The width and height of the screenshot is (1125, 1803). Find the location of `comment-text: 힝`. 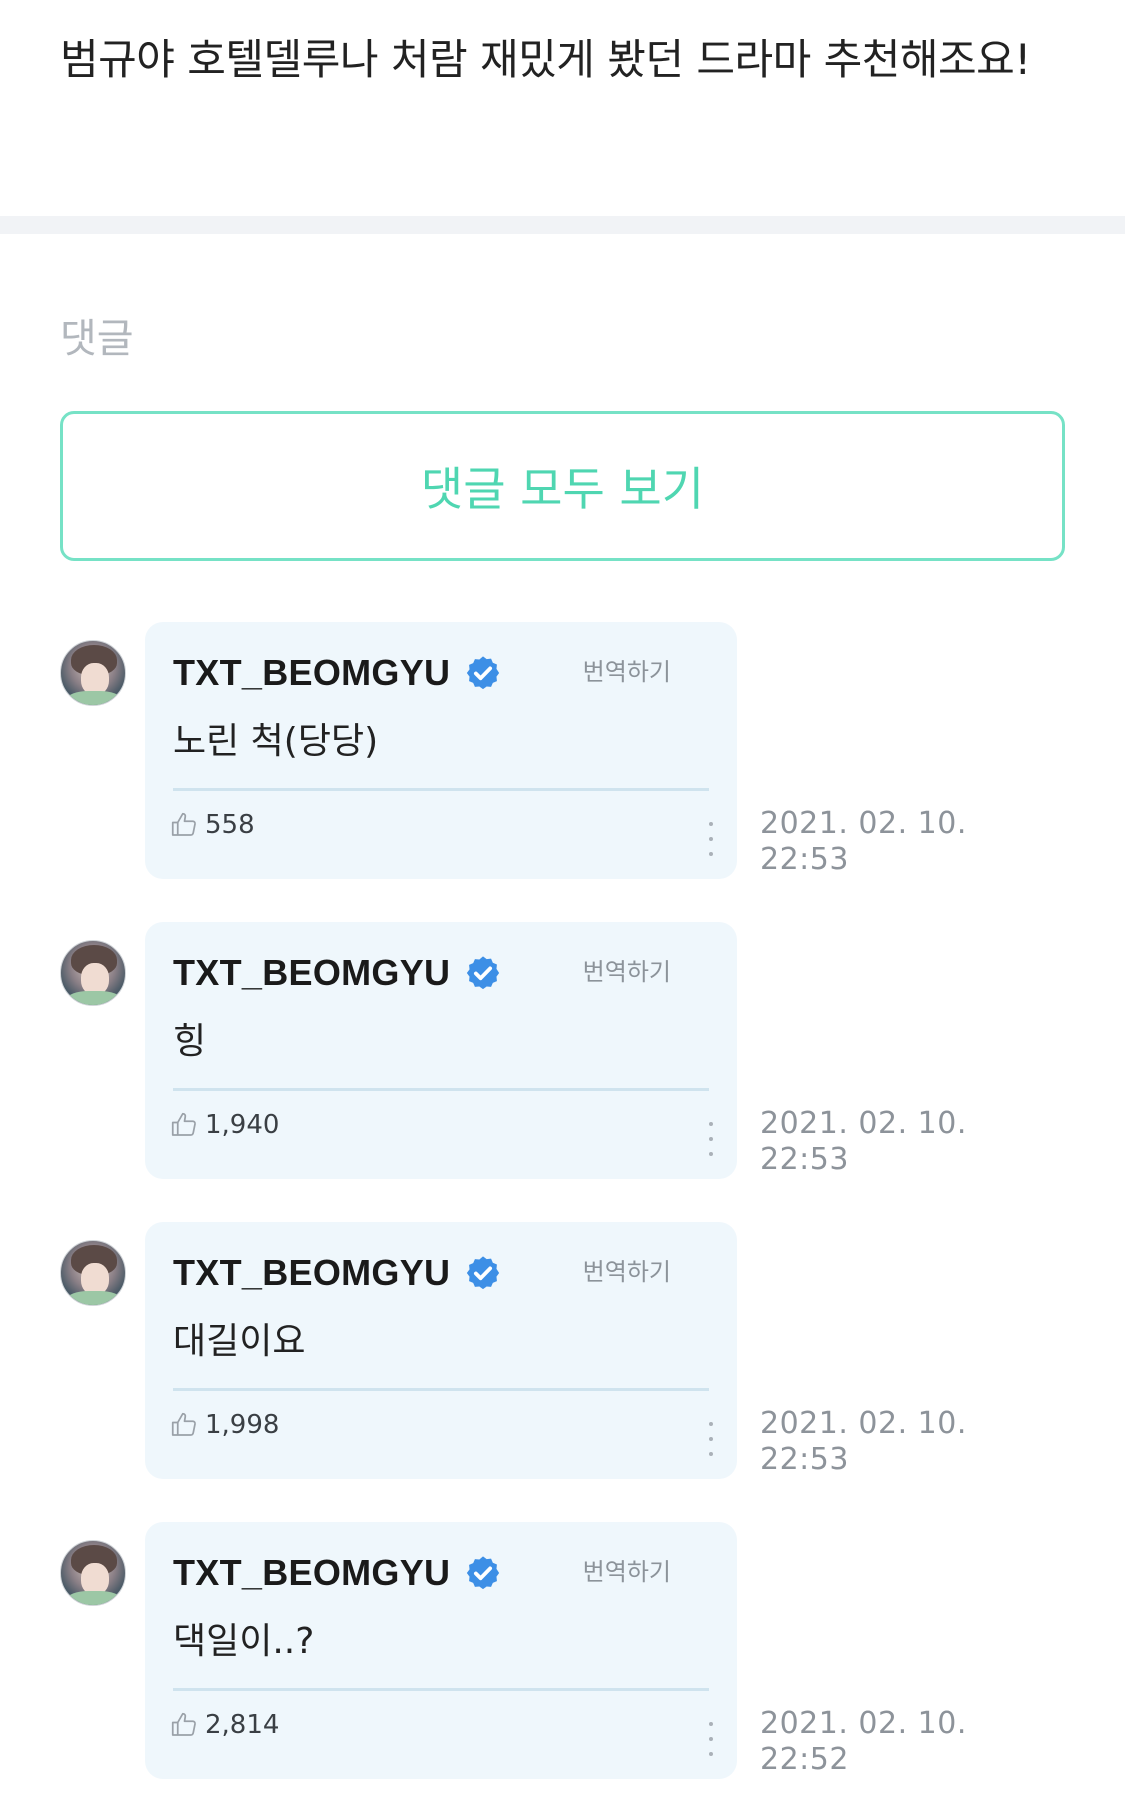

comment-text: 힝 is located at coordinates (190, 1041).